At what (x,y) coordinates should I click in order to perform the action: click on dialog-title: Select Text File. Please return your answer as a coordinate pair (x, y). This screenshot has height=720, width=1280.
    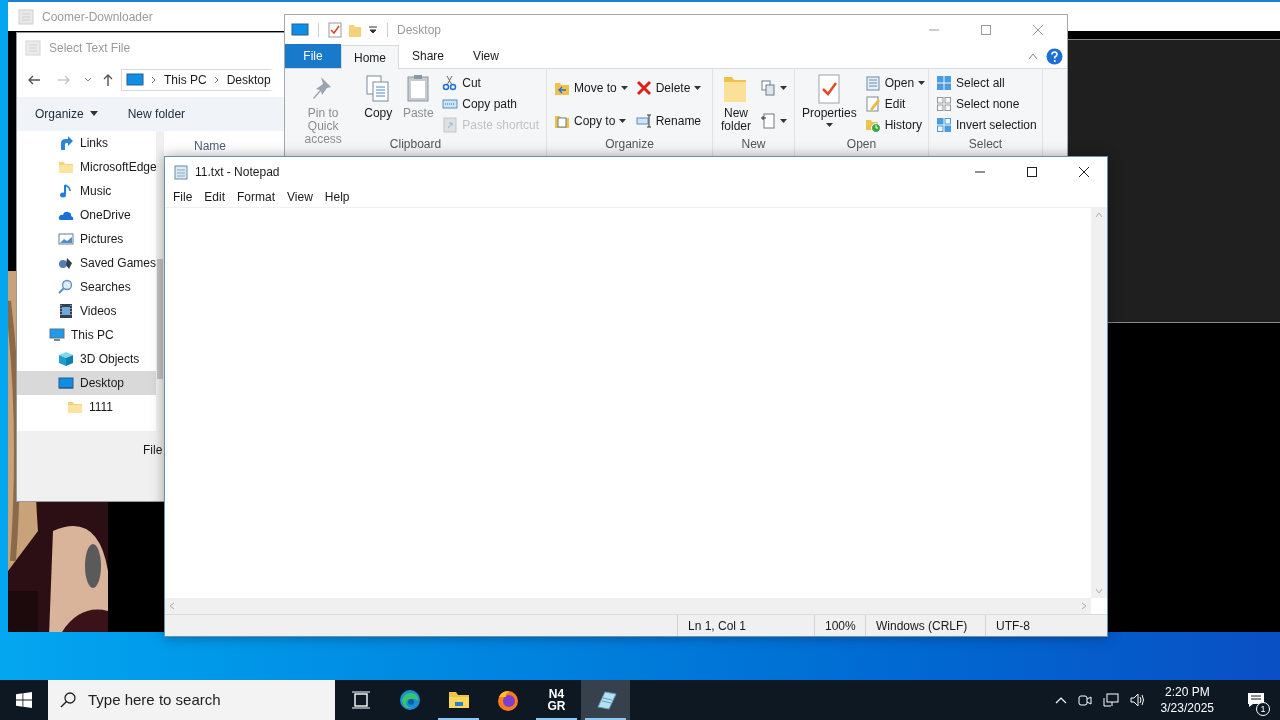
    Looking at the image, I should click on (90, 48).